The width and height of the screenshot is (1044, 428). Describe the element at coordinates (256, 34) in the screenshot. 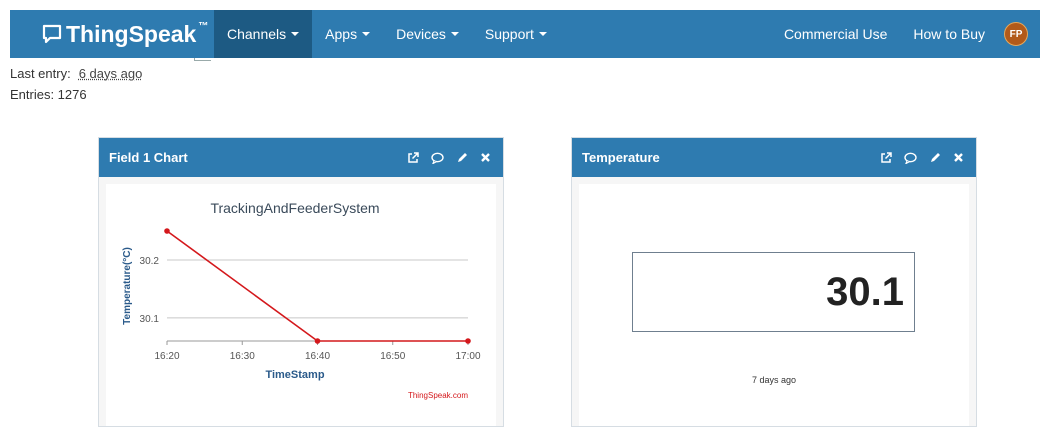

I see `nav-channels-label: Channels` at that location.